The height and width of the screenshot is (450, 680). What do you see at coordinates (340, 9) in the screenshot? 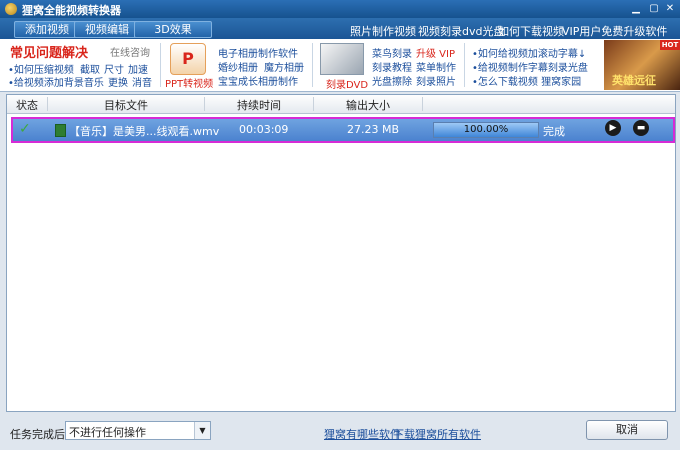
I see `title-bar: 狸窝全能视频转换器 ▁ ▢ ✕` at bounding box center [340, 9].